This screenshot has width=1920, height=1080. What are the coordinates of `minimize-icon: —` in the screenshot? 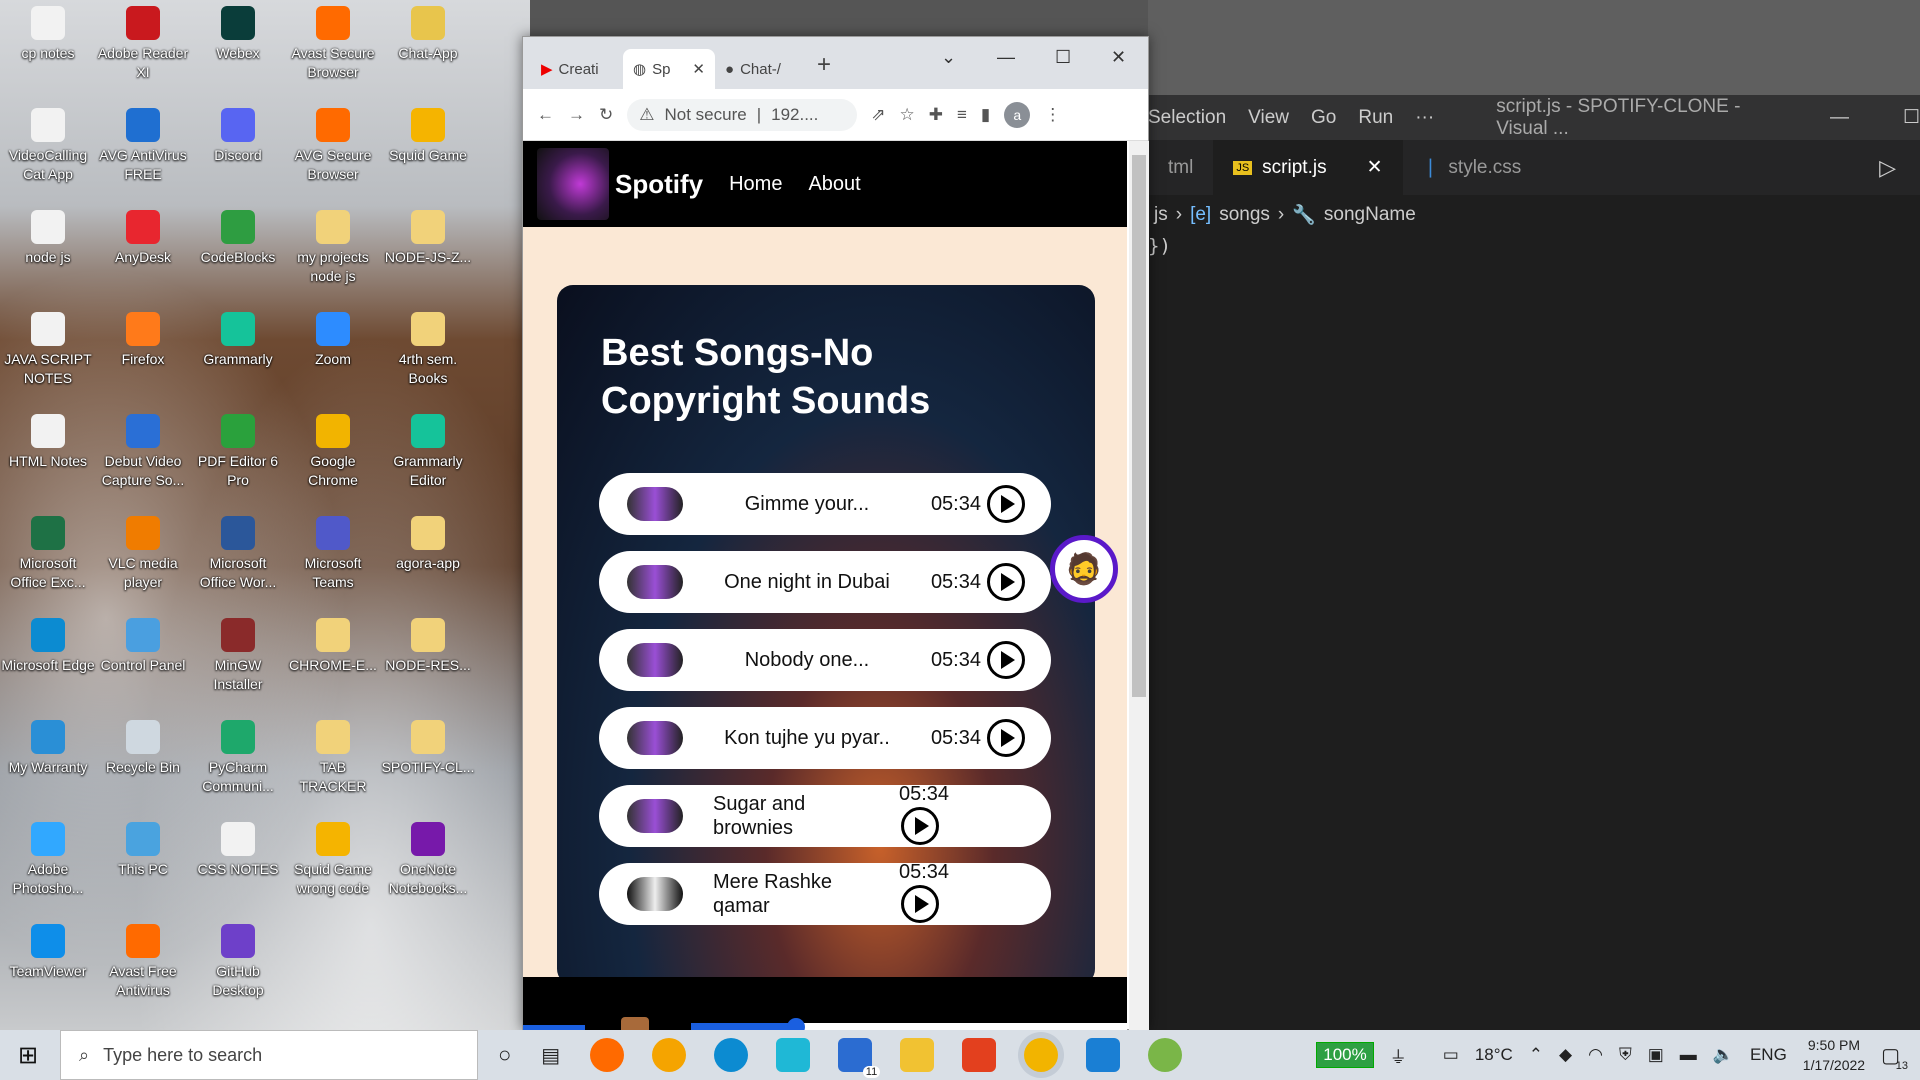 It's located at (1839, 118).